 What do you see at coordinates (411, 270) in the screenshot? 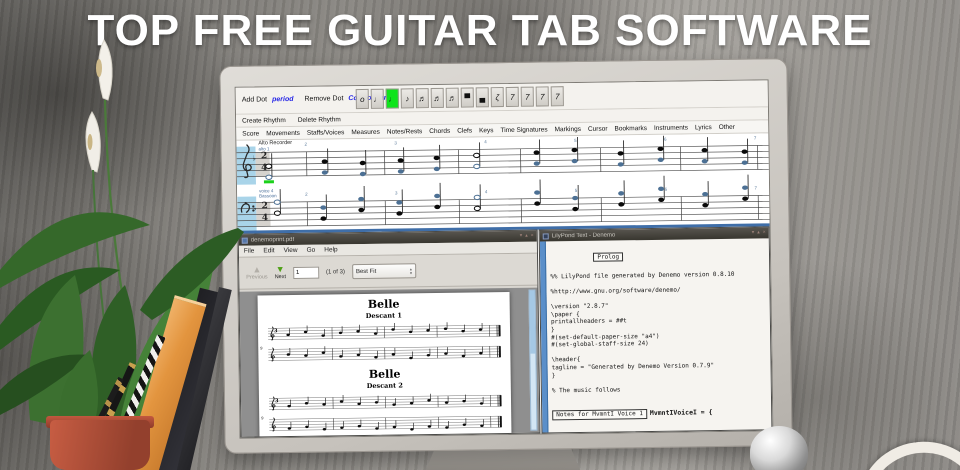
I see `zoom-stepper-icon: ▴ ▾` at bounding box center [411, 270].